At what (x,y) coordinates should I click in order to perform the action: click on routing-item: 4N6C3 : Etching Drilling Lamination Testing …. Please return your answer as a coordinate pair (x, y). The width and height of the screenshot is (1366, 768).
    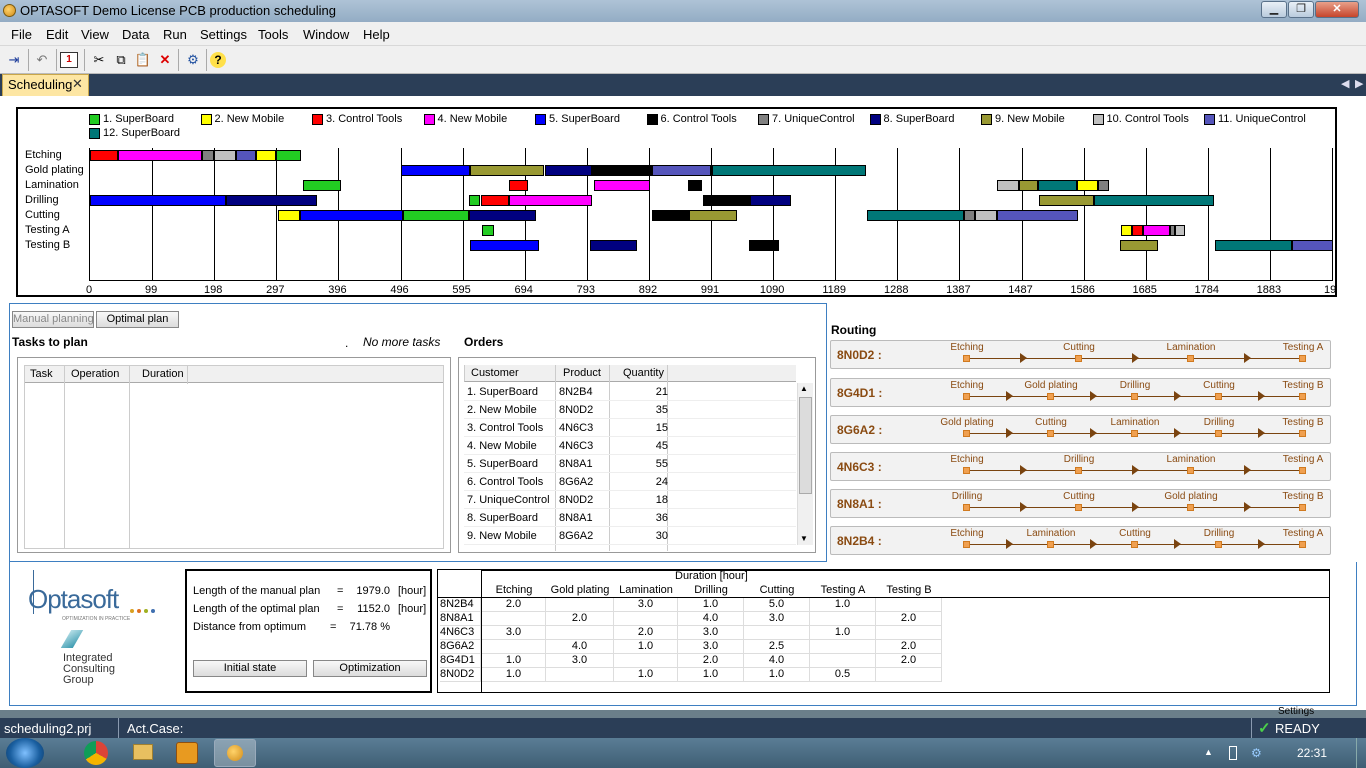
    Looking at the image, I should click on (1080, 466).